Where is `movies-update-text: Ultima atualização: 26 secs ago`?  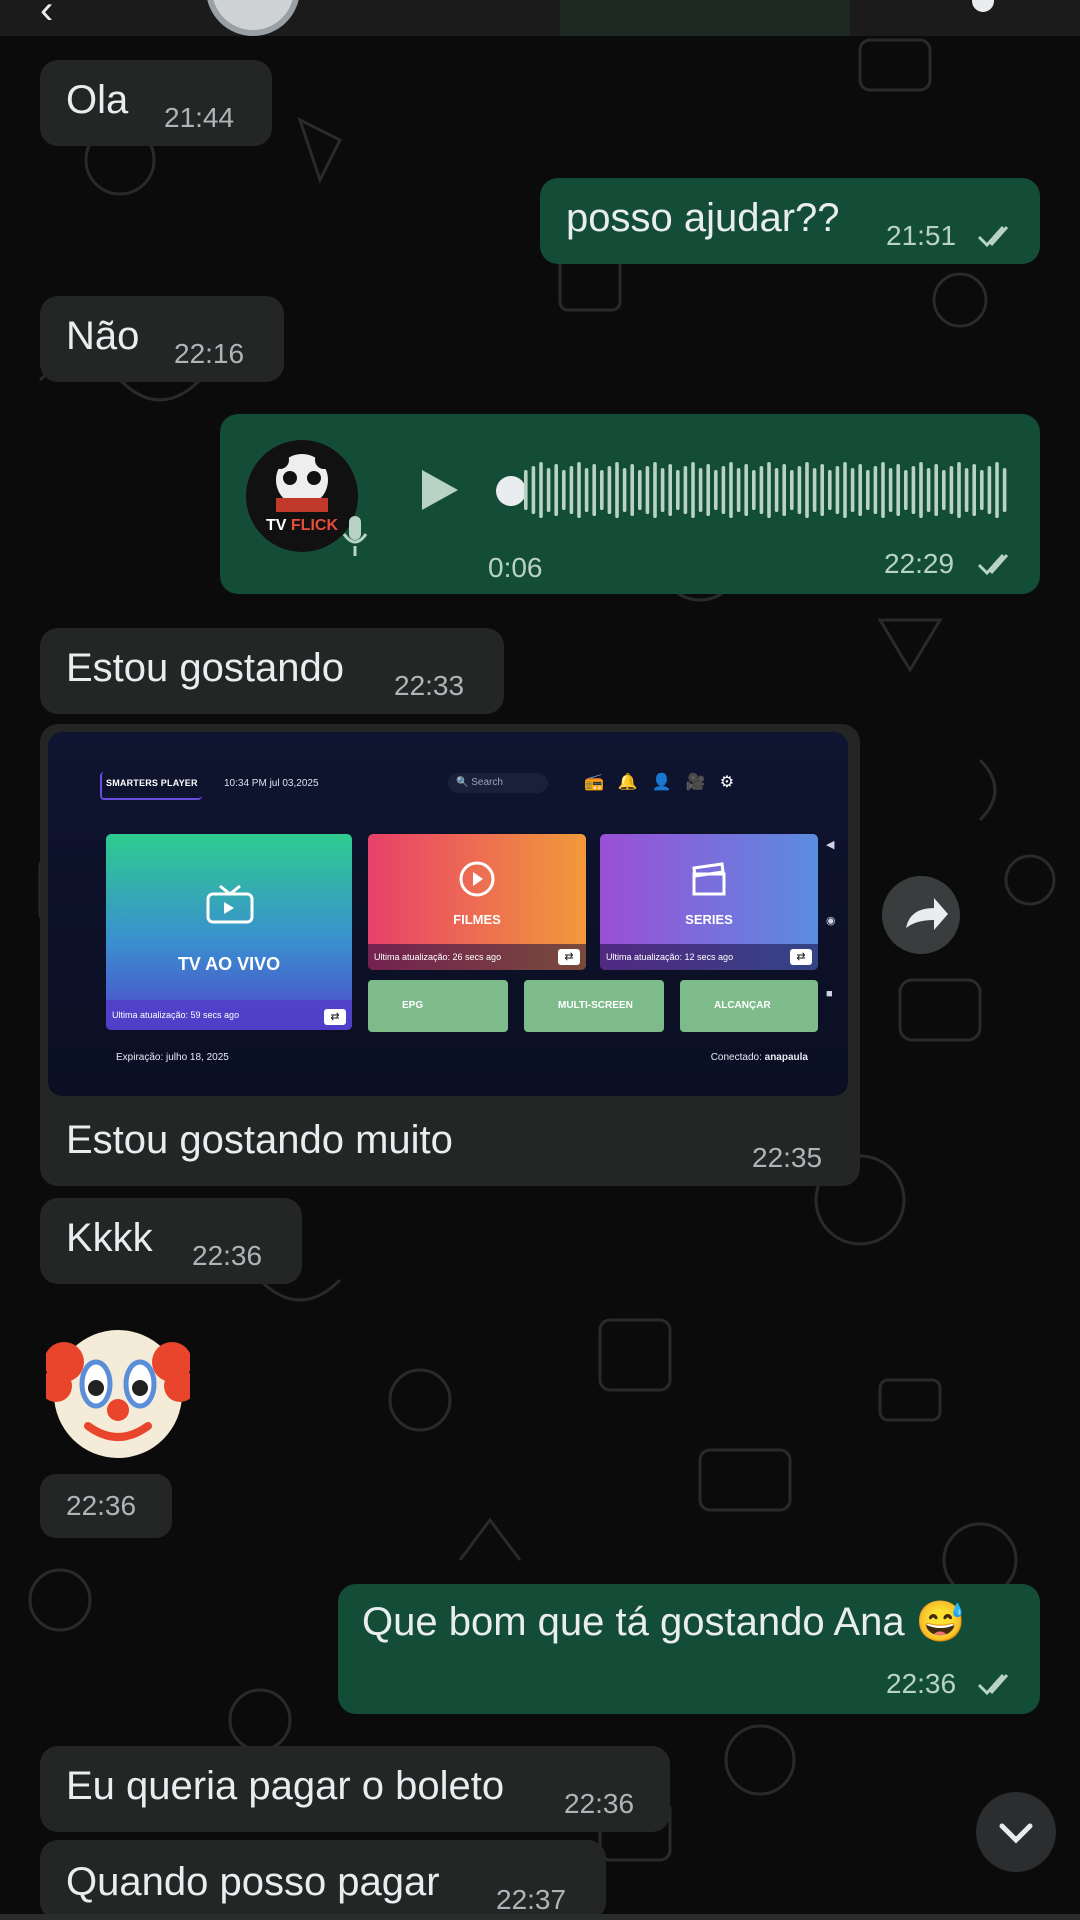
movies-update-text: Ultima atualização: 26 secs ago is located at coordinates (438, 957).